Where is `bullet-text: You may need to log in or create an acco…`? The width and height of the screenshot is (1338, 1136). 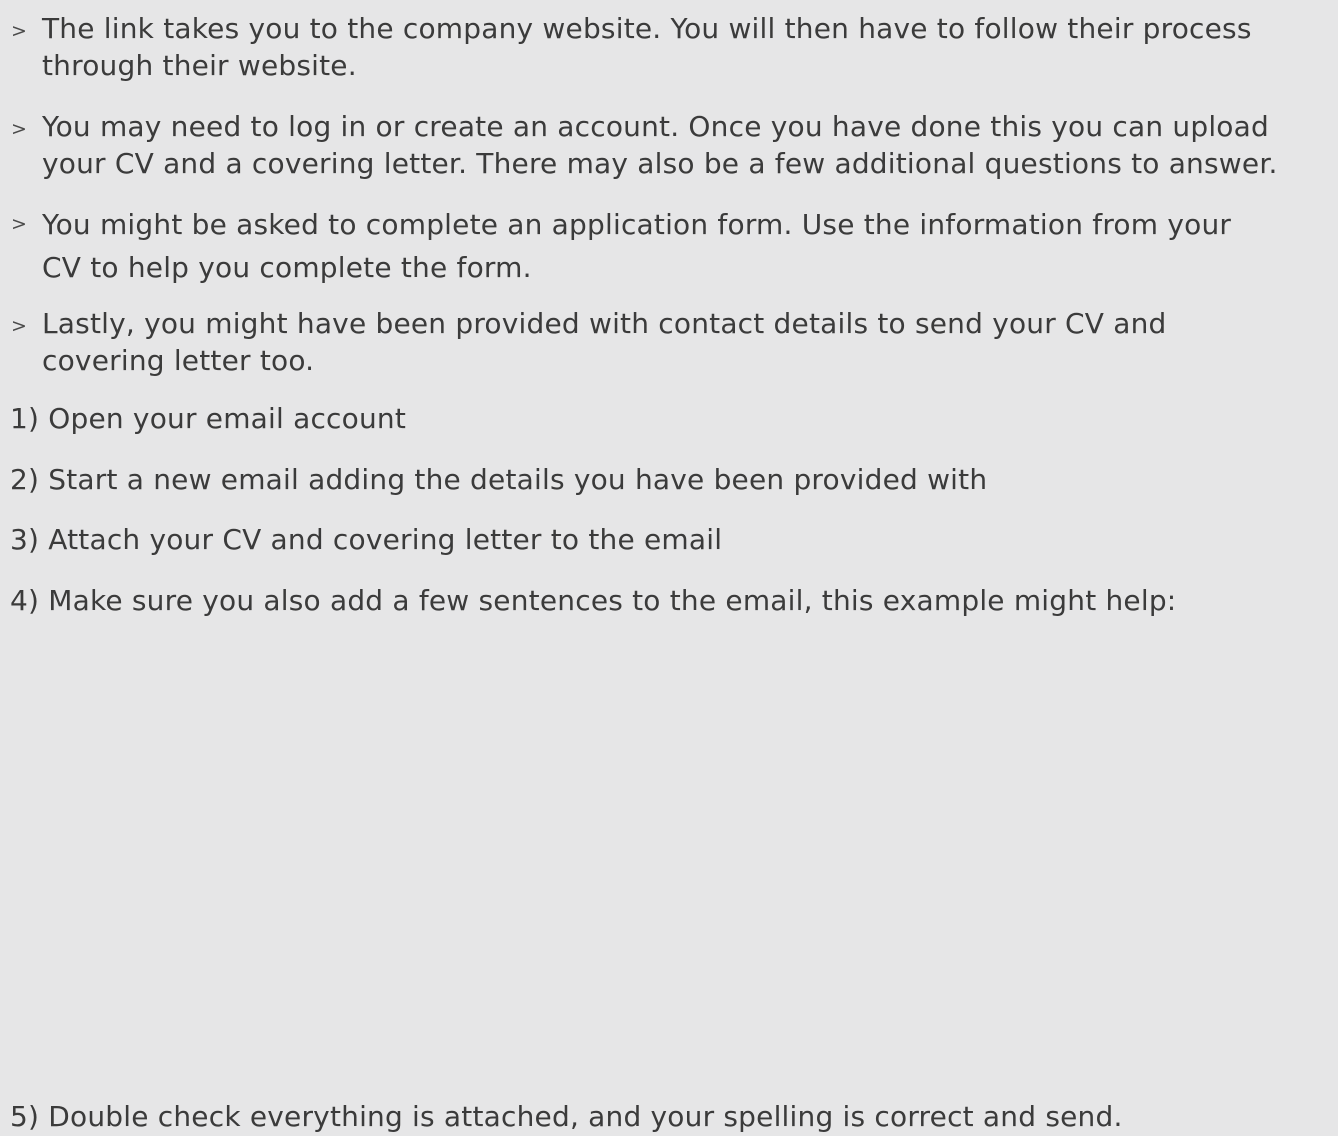 bullet-text: You may need to log in or create an acco… is located at coordinates (660, 145).